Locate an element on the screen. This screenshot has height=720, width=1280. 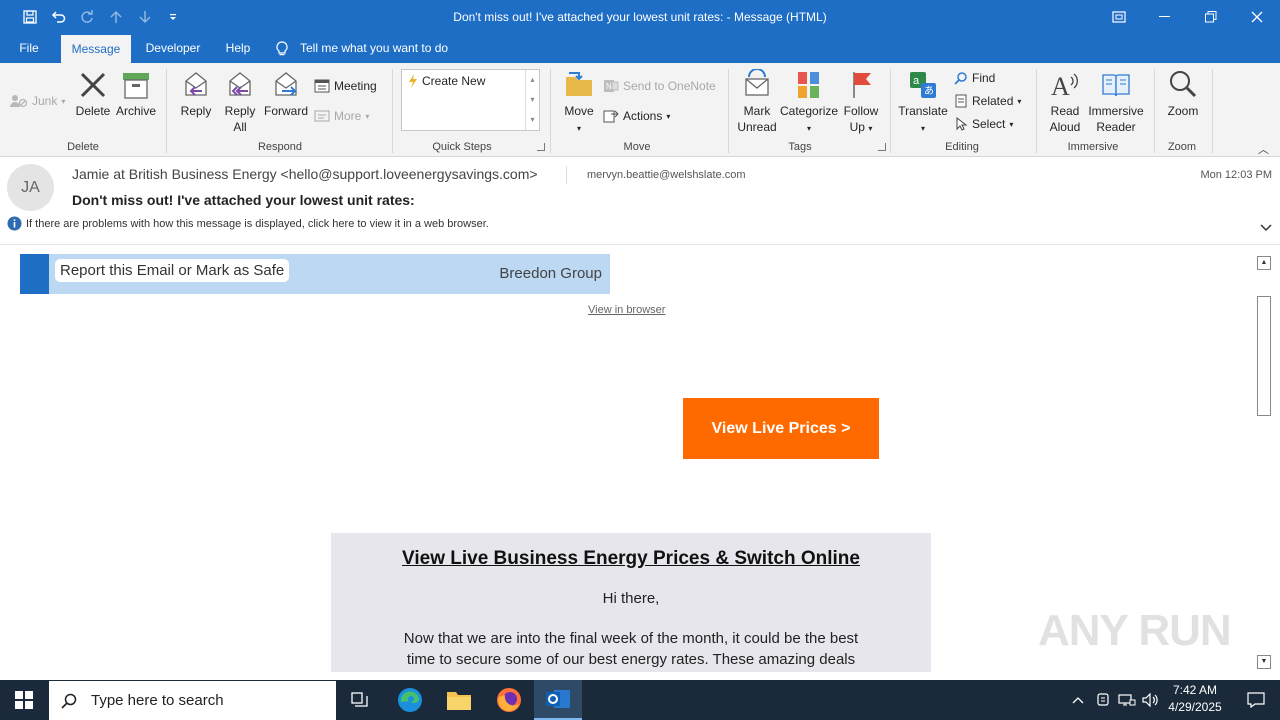
quick-steps-gallery: Create New ▴ ▾ ▾ is located at coordinates (470, 100).